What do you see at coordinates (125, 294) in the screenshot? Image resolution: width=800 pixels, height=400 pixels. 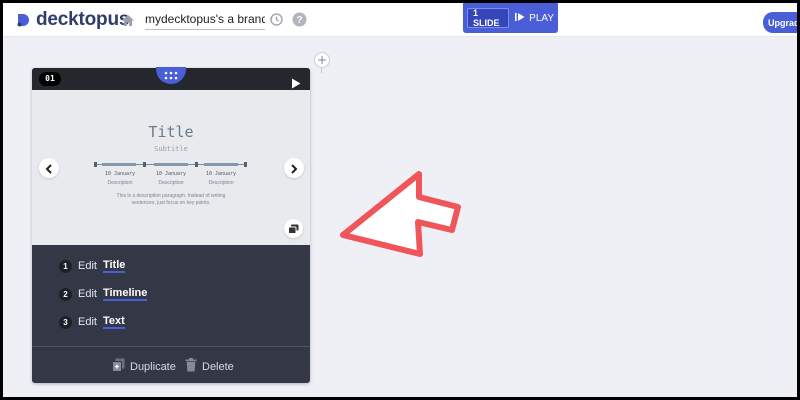 I see `edit-item-target: Timeline` at bounding box center [125, 294].